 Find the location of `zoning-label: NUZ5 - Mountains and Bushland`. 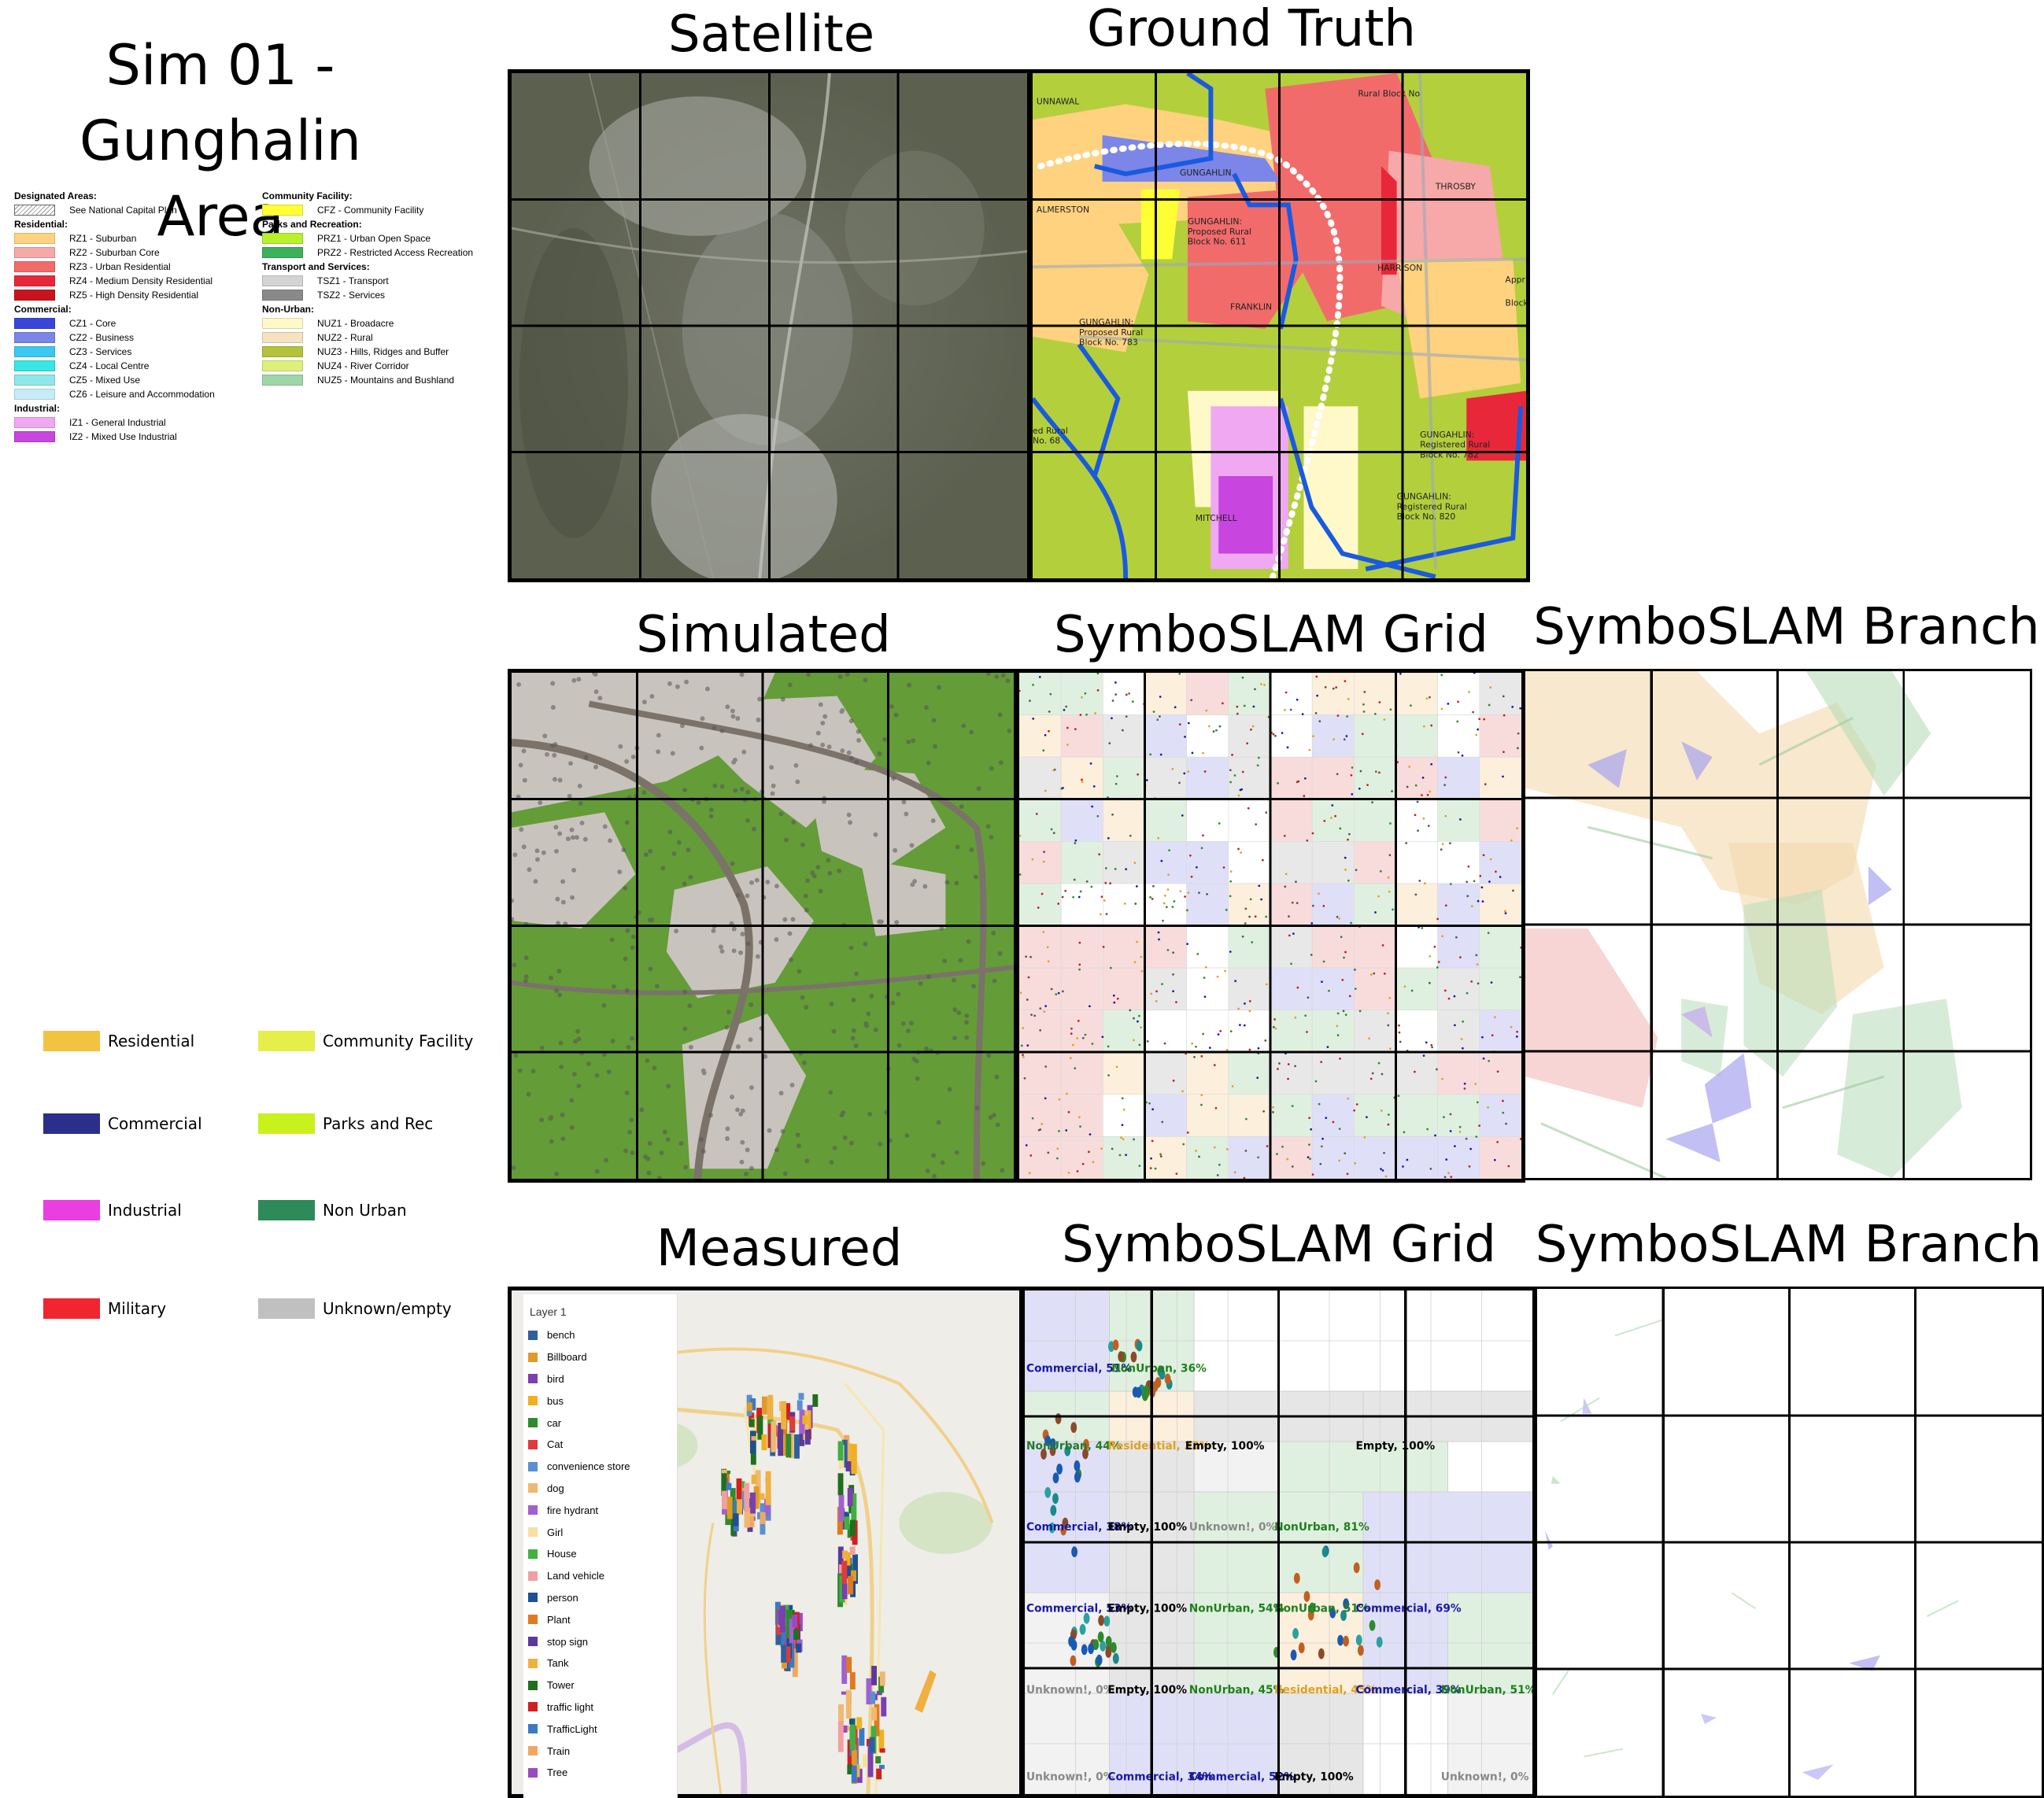

zoning-label: NUZ5 - Mountains and Bushland is located at coordinates (386, 380).